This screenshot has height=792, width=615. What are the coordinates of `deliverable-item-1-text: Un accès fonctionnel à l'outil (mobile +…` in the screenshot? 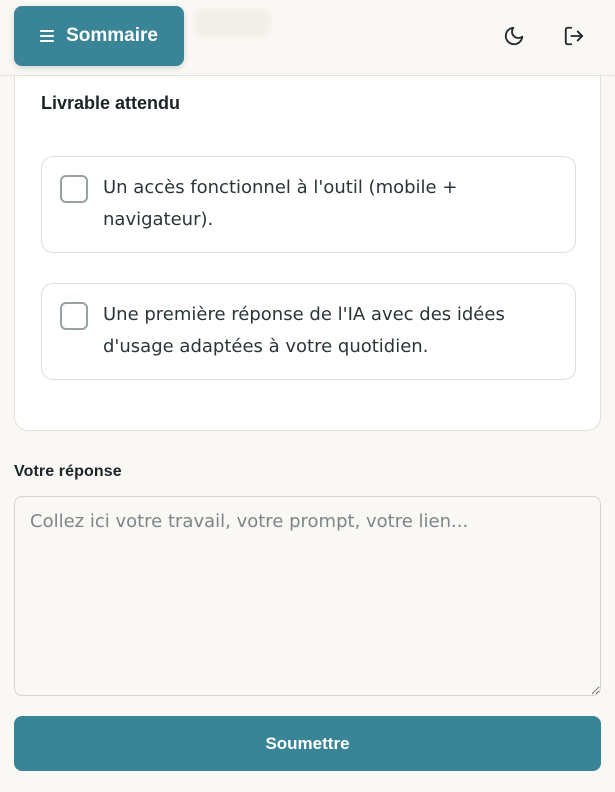 It's located at (280, 203).